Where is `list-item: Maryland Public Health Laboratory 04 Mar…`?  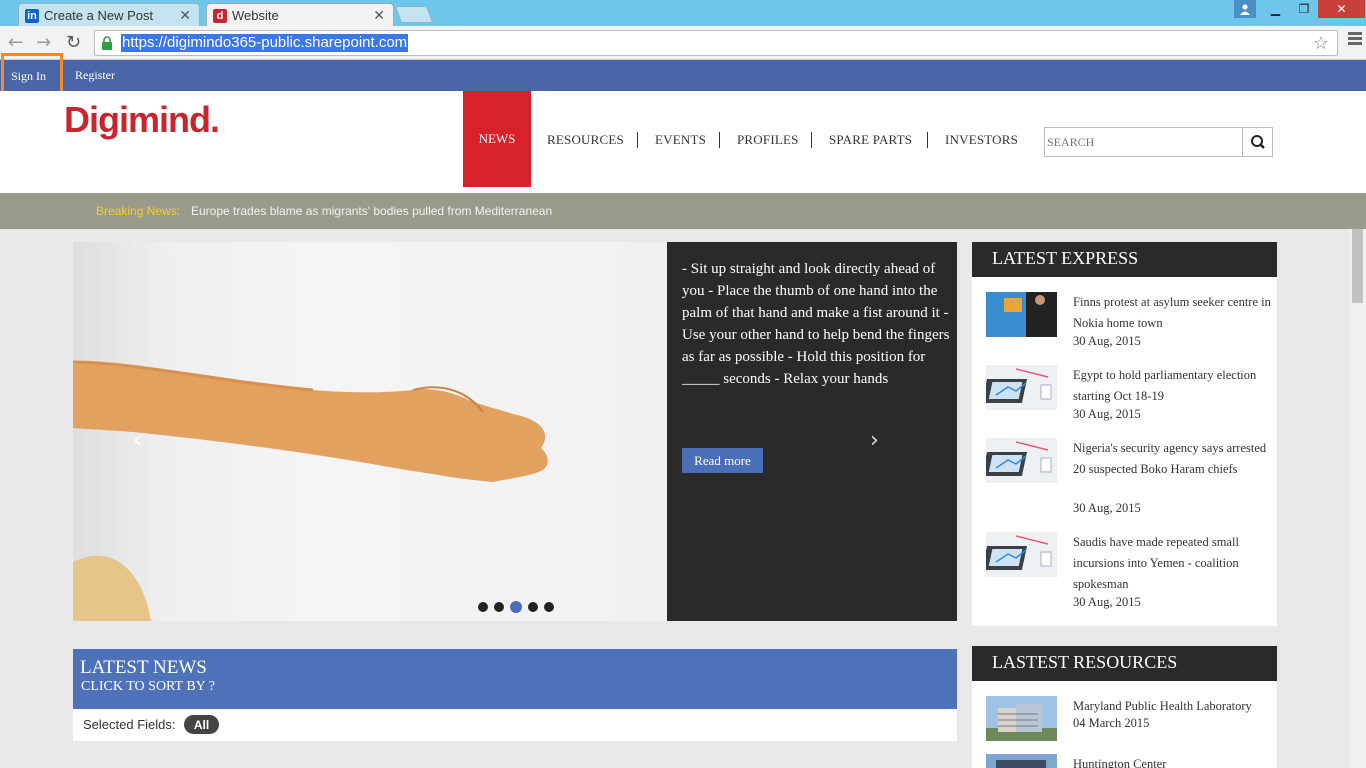
list-item: Maryland Public Health Laboratory 04 Mar… is located at coordinates (1126, 721).